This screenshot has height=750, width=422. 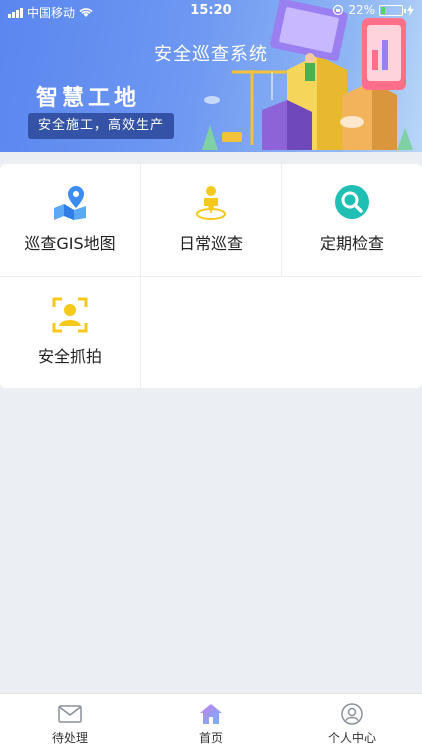 What do you see at coordinates (69, 738) in the screenshot?
I see `tab-label: 待处理` at bounding box center [69, 738].